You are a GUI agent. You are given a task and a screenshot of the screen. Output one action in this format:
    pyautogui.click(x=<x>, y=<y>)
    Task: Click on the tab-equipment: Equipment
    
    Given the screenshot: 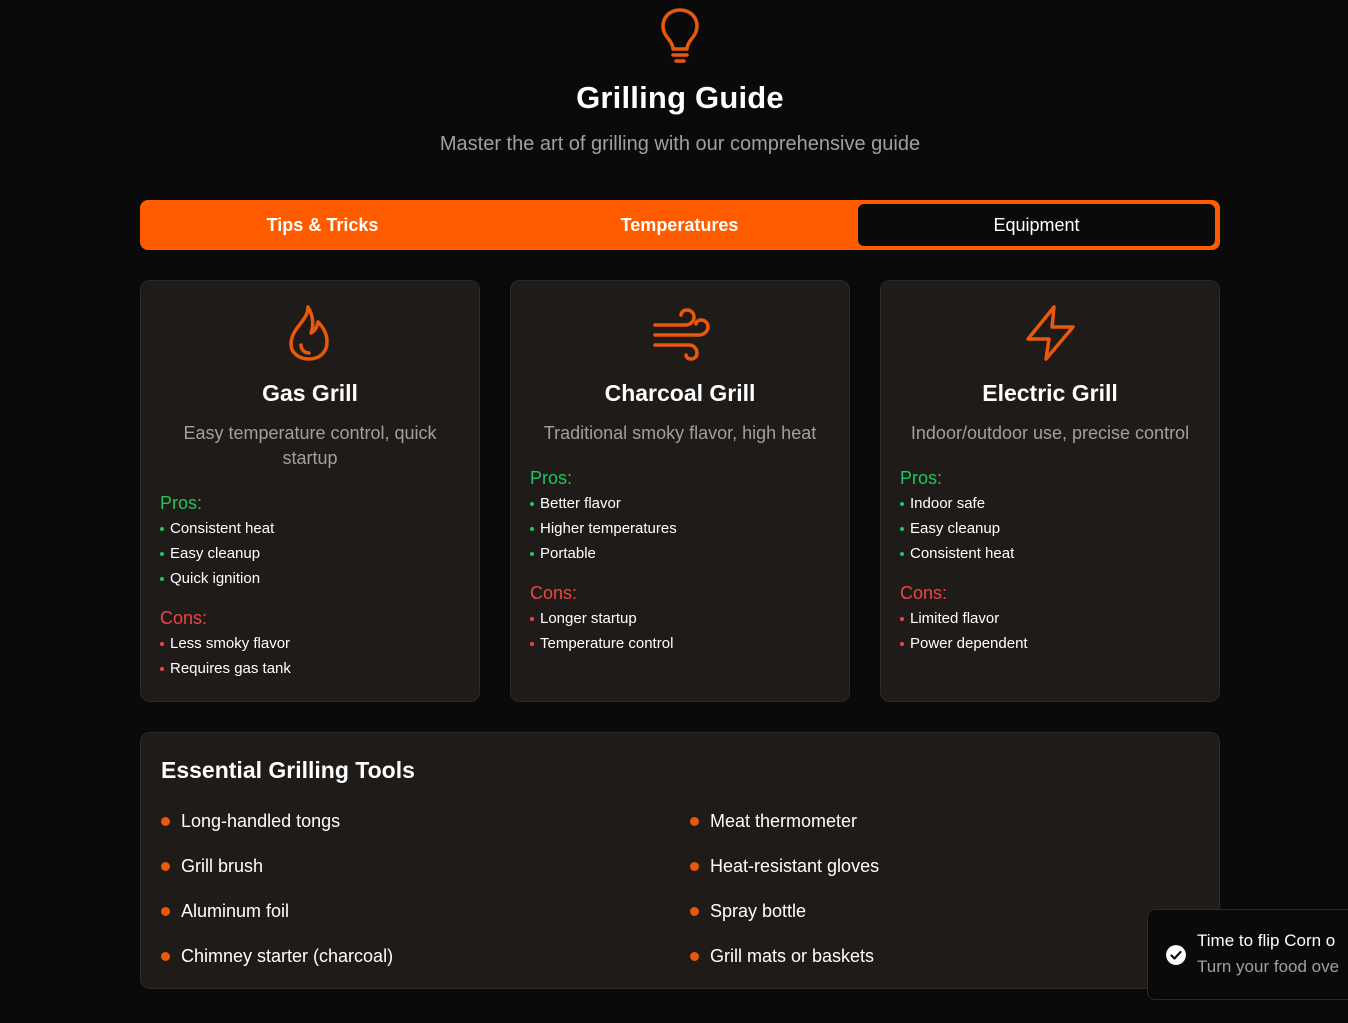 What is the action you would take?
    pyautogui.click(x=1036, y=225)
    